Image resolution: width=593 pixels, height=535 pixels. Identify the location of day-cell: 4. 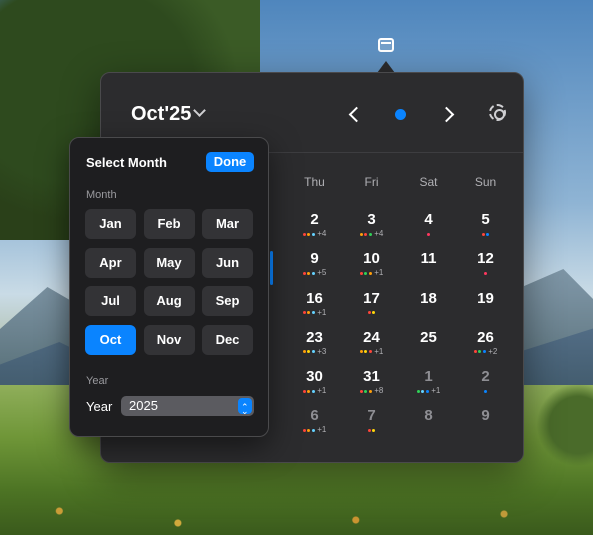
(428, 230).